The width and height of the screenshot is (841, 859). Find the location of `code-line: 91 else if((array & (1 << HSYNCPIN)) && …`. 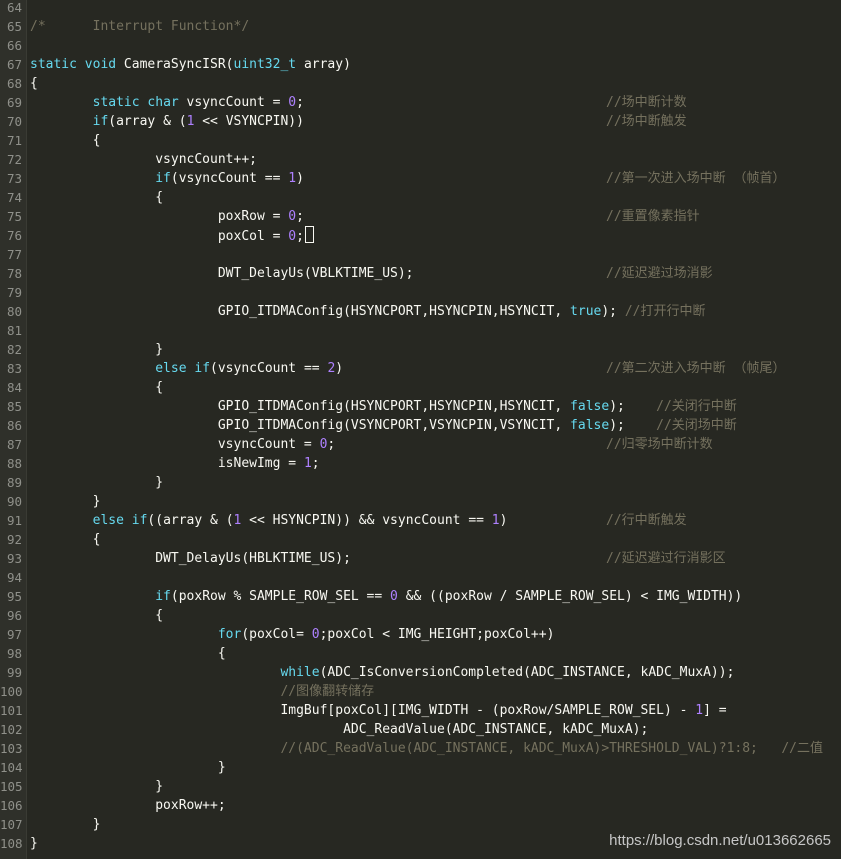

code-line: 91 else if((array & (1 << HSYNCPIN)) && … is located at coordinates (420, 520).